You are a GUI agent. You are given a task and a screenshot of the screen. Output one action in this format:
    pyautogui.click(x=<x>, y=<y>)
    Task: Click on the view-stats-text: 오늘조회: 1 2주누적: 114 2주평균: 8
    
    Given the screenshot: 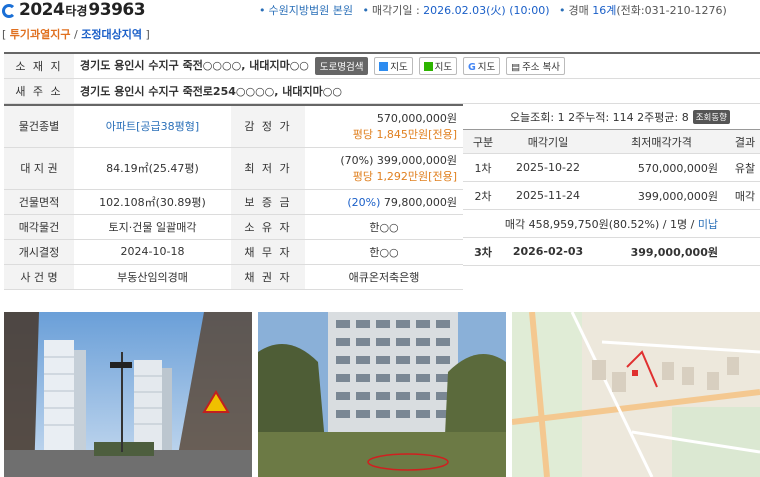 What is the action you would take?
    pyautogui.click(x=599, y=117)
    